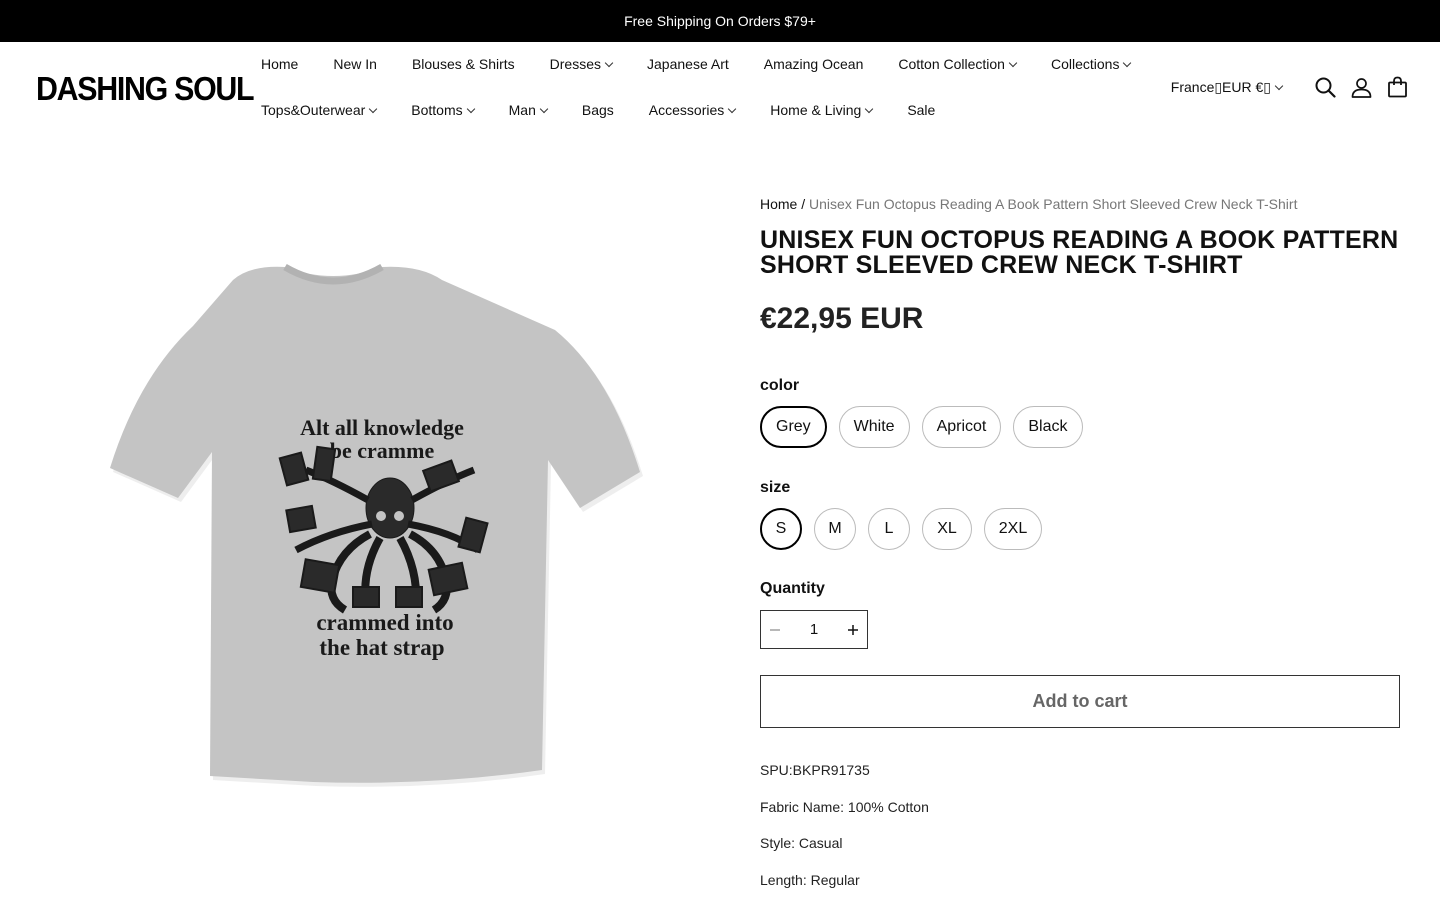  I want to click on nav-item-label: Cotton Collection, so click(951, 64).